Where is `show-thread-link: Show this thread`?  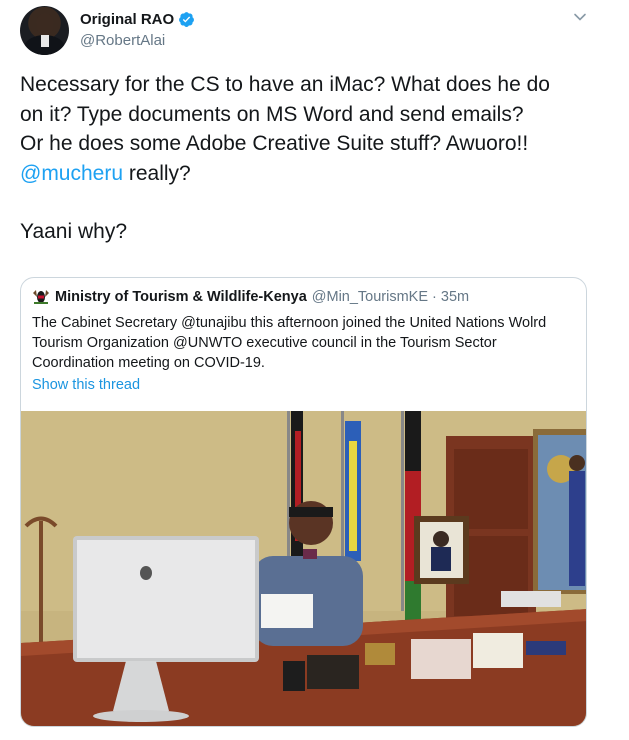 show-thread-link: Show this thread is located at coordinates (86, 385).